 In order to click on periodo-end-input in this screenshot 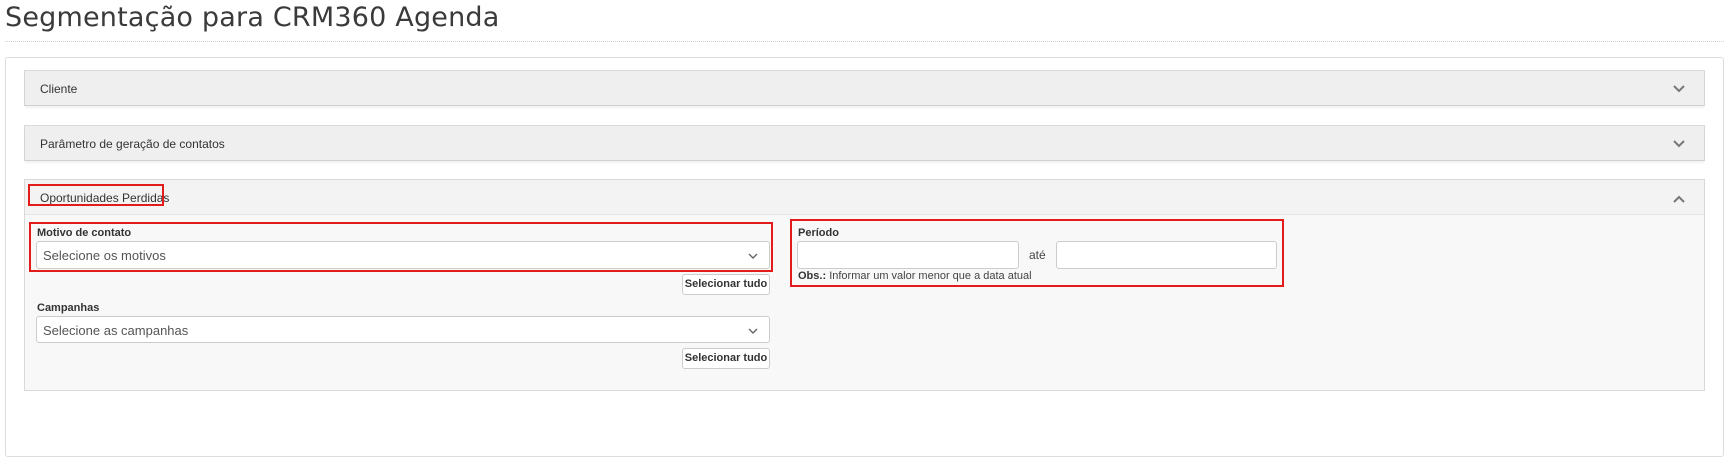, I will do `click(1166, 255)`.